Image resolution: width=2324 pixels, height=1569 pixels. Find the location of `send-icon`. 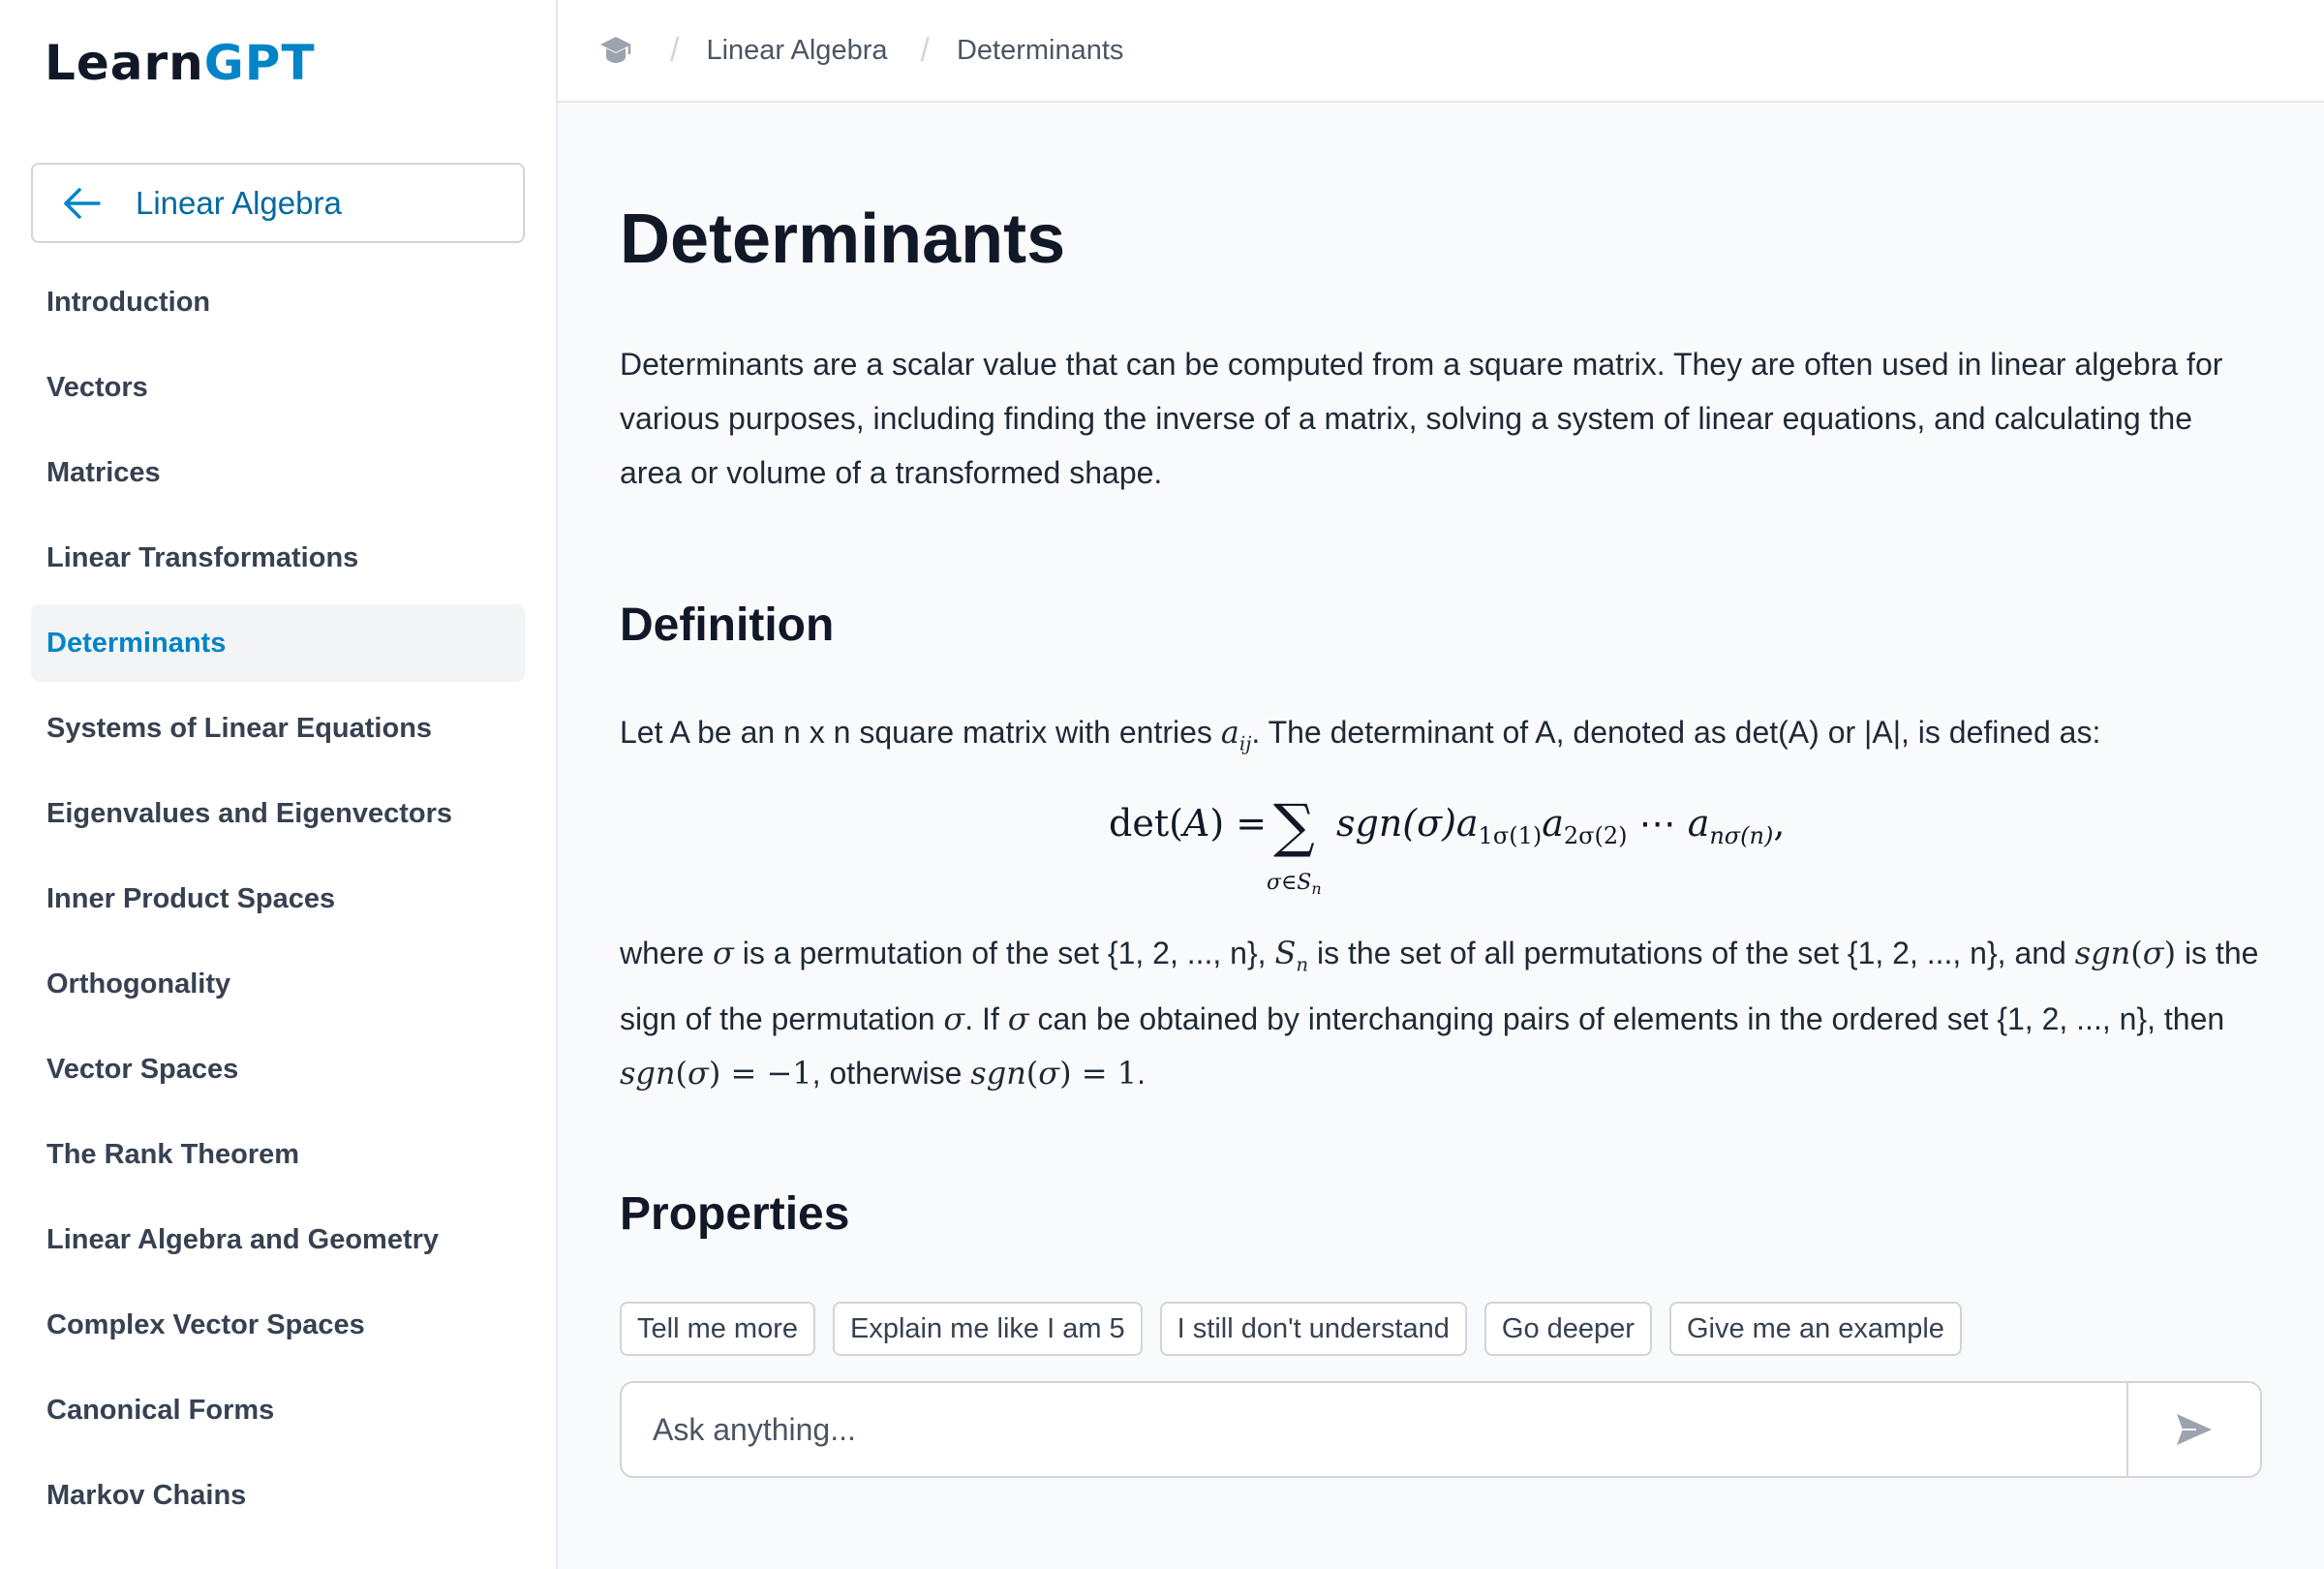

send-icon is located at coordinates (2194, 1429).